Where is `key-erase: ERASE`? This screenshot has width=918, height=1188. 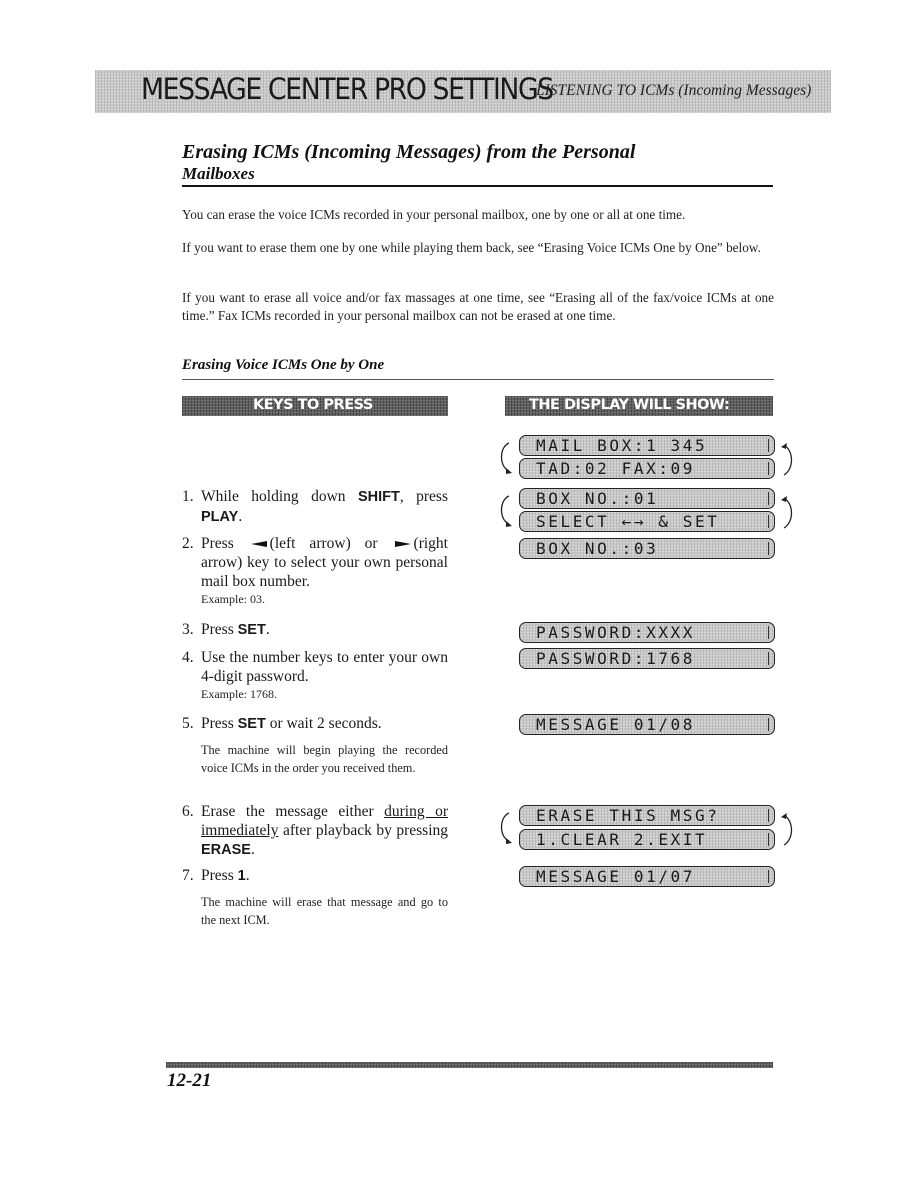 key-erase: ERASE is located at coordinates (226, 850).